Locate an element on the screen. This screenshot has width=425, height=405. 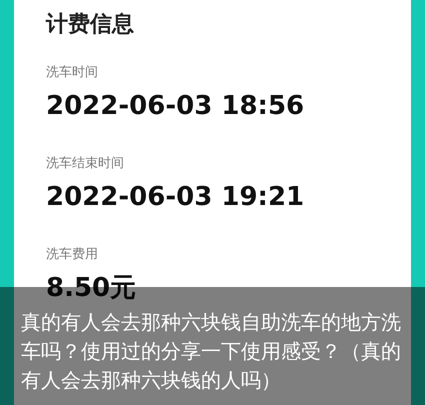
field-label: 洗车时间 is located at coordinates (72, 73).